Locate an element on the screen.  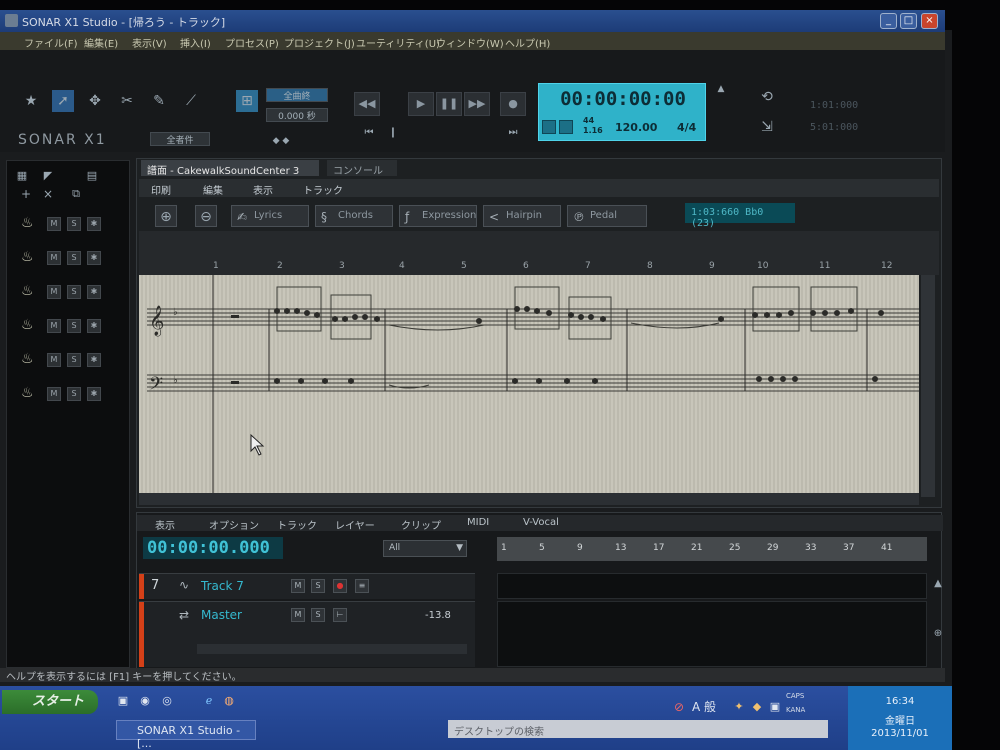
zoom-in-icon: ⊕ is located at coordinates (166, 216).